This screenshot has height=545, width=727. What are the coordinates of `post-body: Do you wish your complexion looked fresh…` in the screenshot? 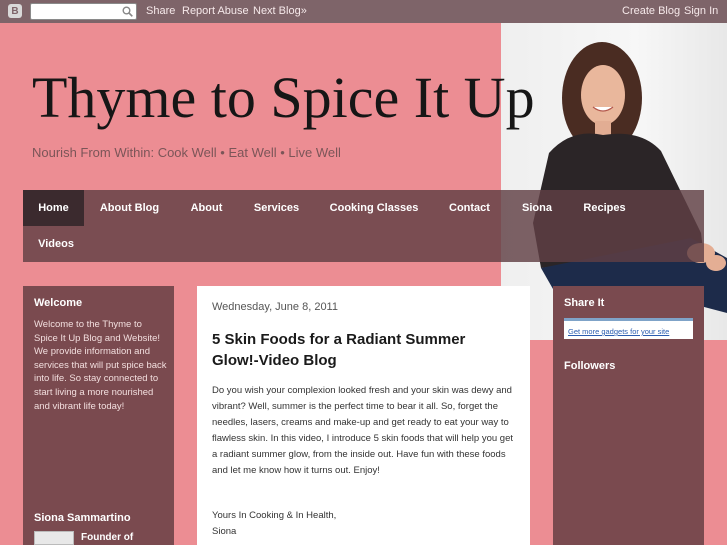 It's located at (362, 430).